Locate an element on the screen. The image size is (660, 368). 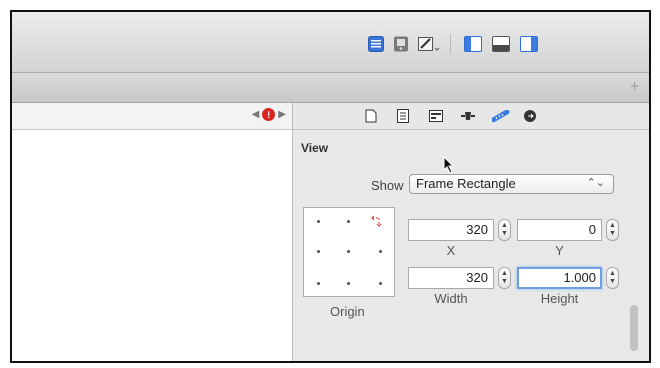
attributes-inspector-icon is located at coordinates (468, 116).